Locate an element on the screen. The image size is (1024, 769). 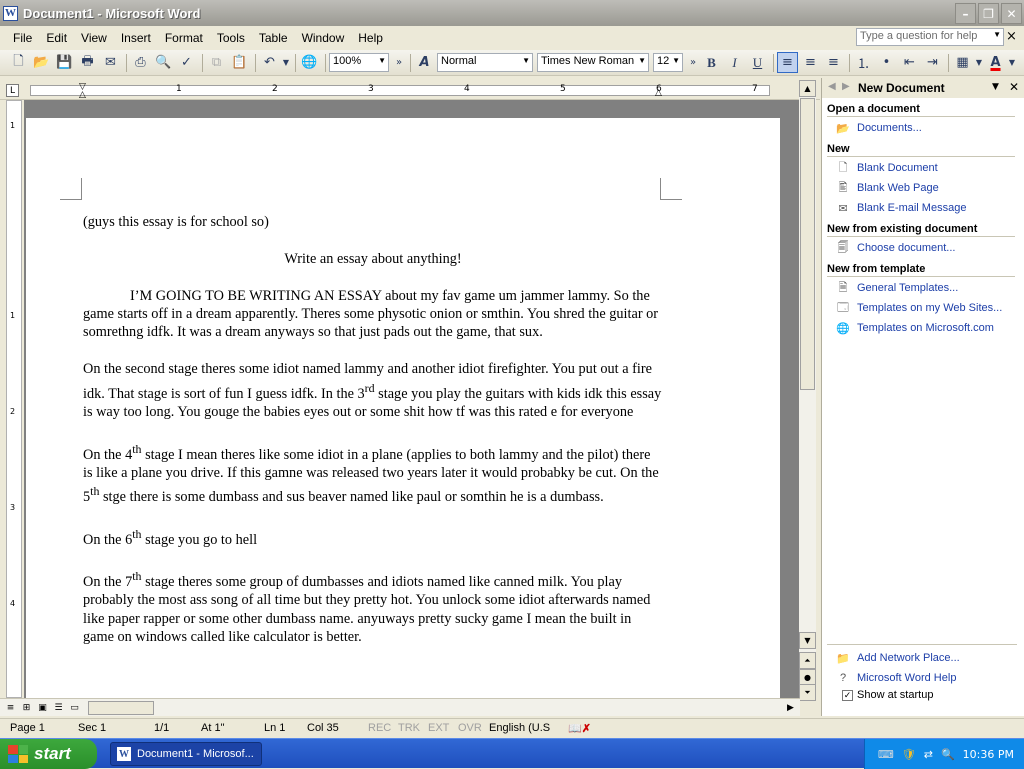
font-size-dropdown-icon: ▼ is located at coordinates (676, 60).